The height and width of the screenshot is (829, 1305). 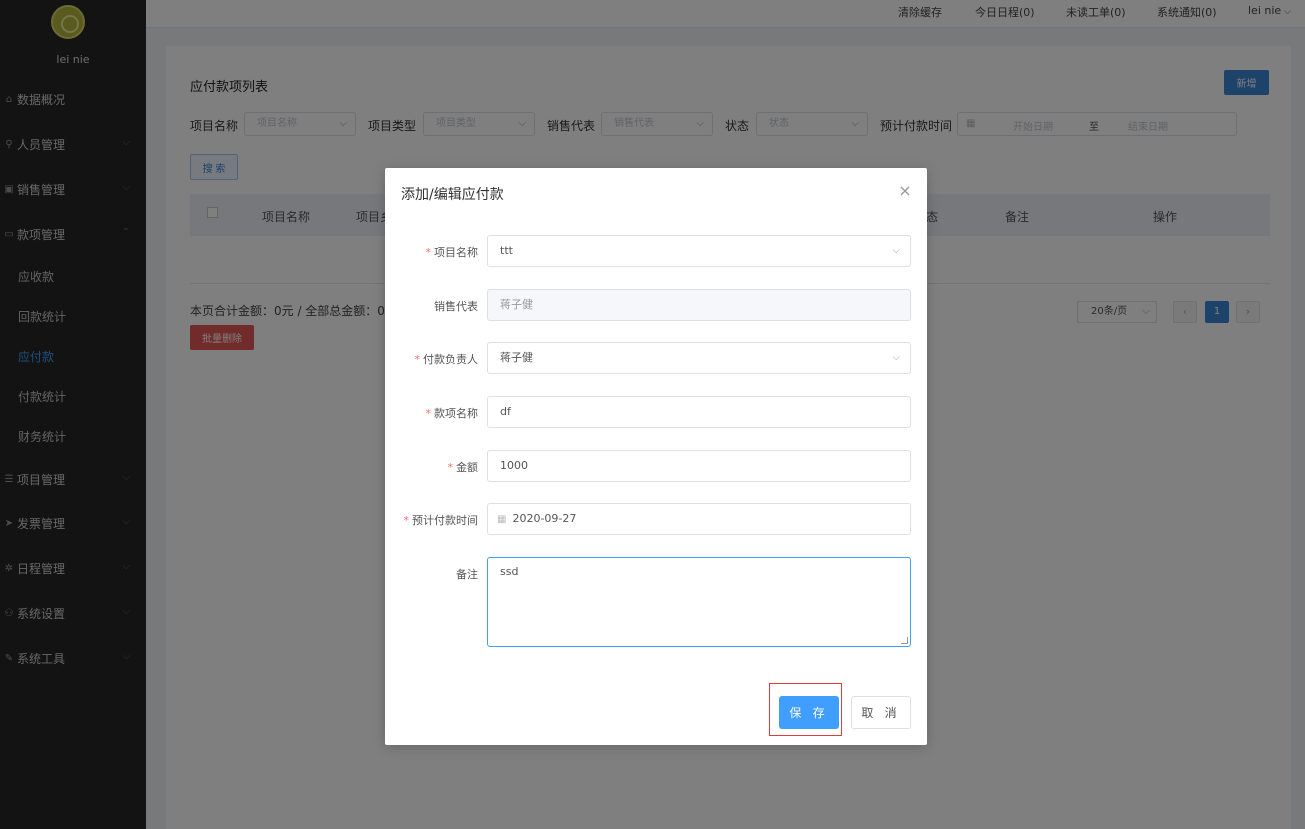 I want to click on project-name-select: ttt ⌵, so click(x=699, y=251).